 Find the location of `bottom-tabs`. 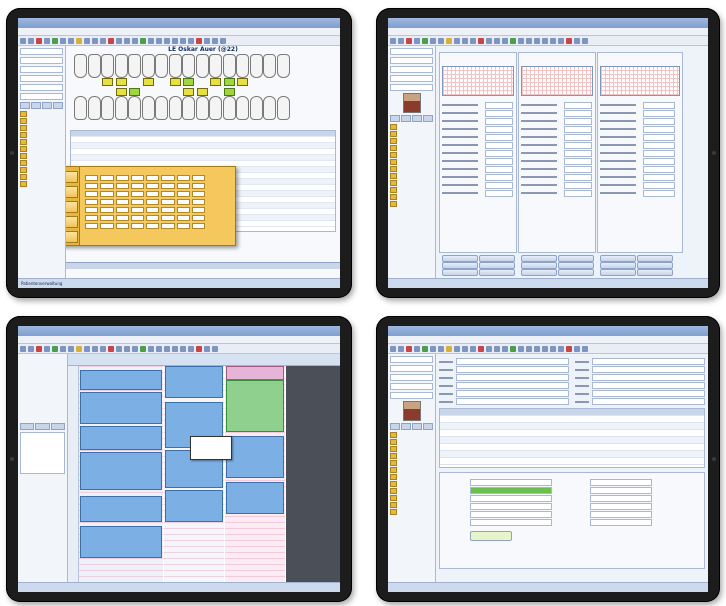

bottom-tabs is located at coordinates (203, 265).